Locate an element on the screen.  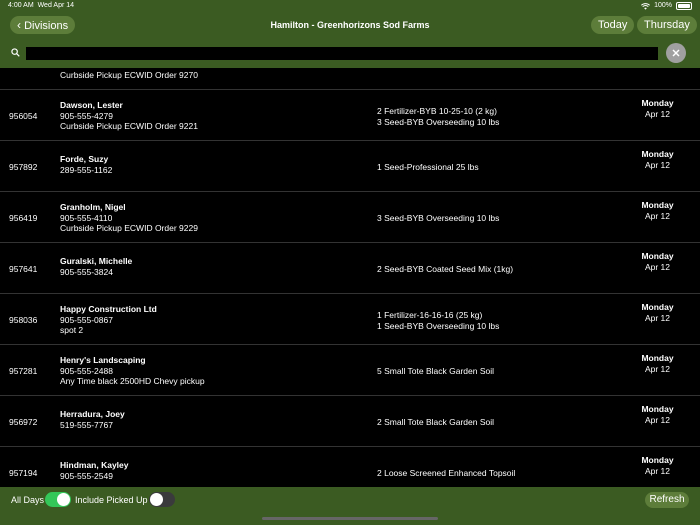
order-row: Curbside Pickup ECWID Order 9270 is located at coordinates (350, 79).